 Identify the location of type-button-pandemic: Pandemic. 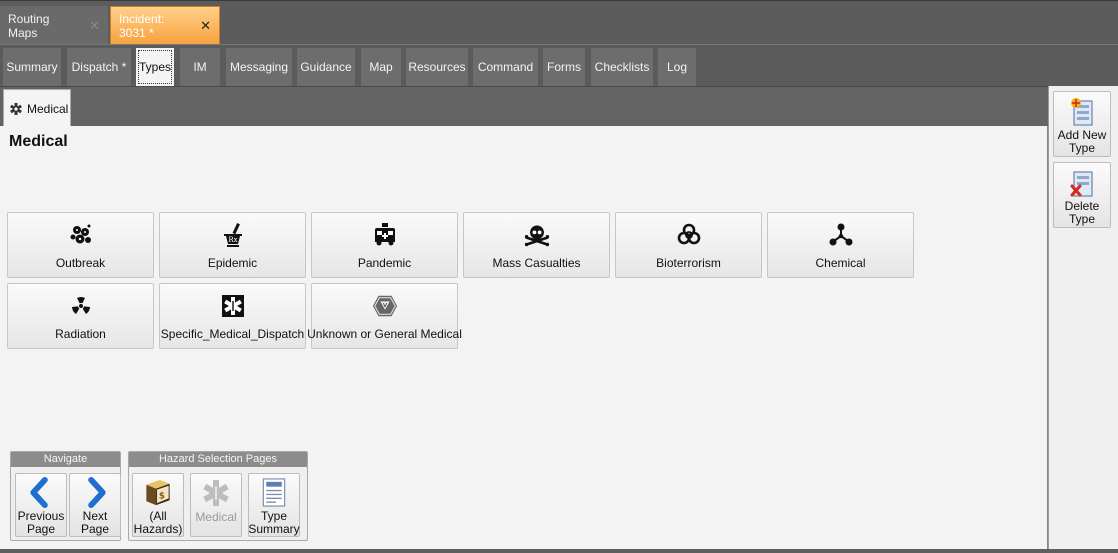
(384, 245).